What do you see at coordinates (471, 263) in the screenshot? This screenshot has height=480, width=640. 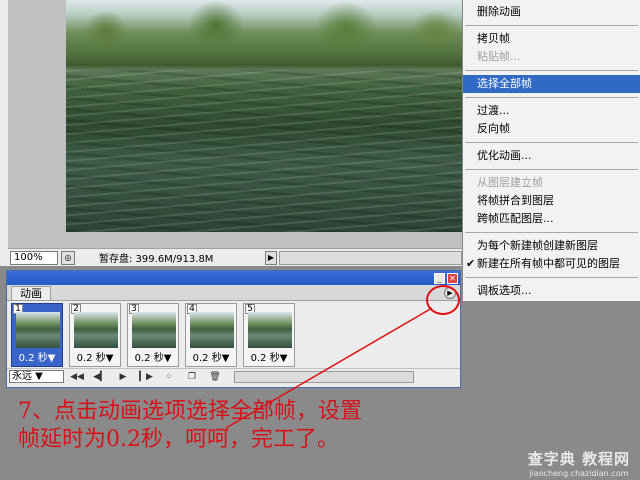 I see `checkmark-icon: ✔` at bounding box center [471, 263].